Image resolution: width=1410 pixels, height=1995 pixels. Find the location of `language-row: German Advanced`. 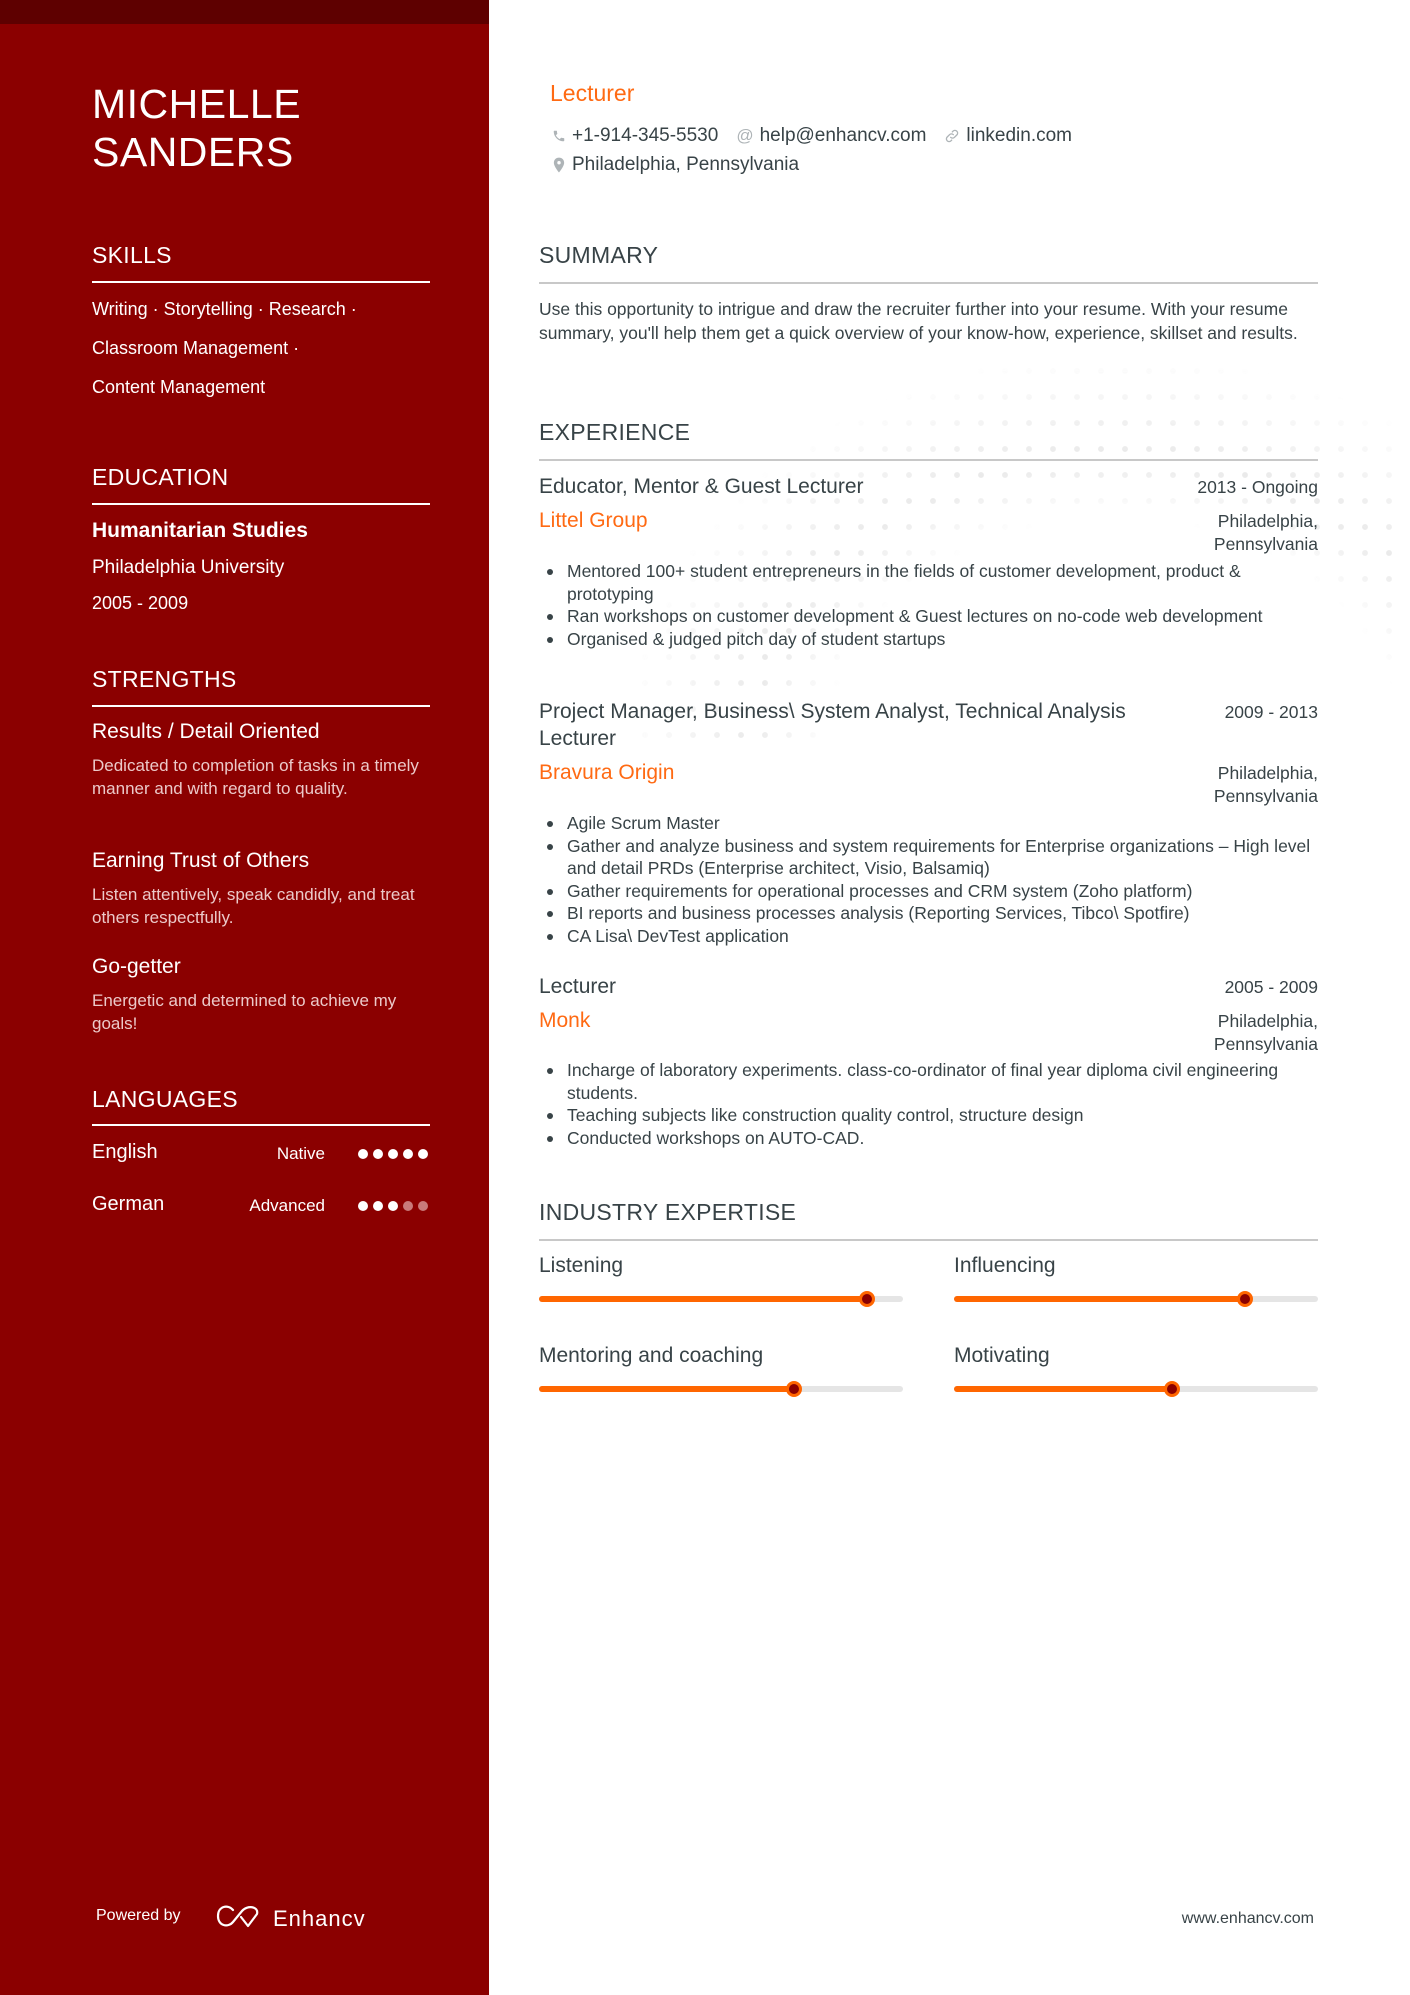

language-row: German Advanced is located at coordinates (261, 1206).